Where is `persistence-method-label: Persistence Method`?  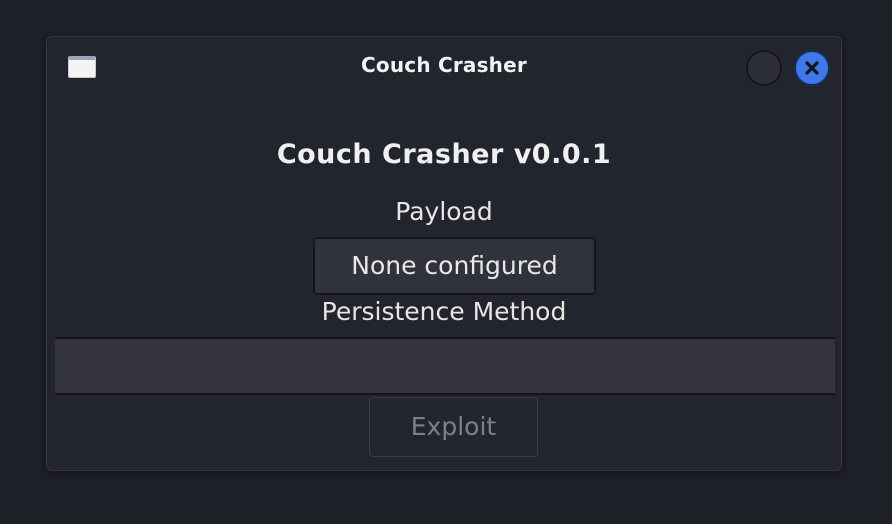
persistence-method-label: Persistence Method is located at coordinates (444, 311).